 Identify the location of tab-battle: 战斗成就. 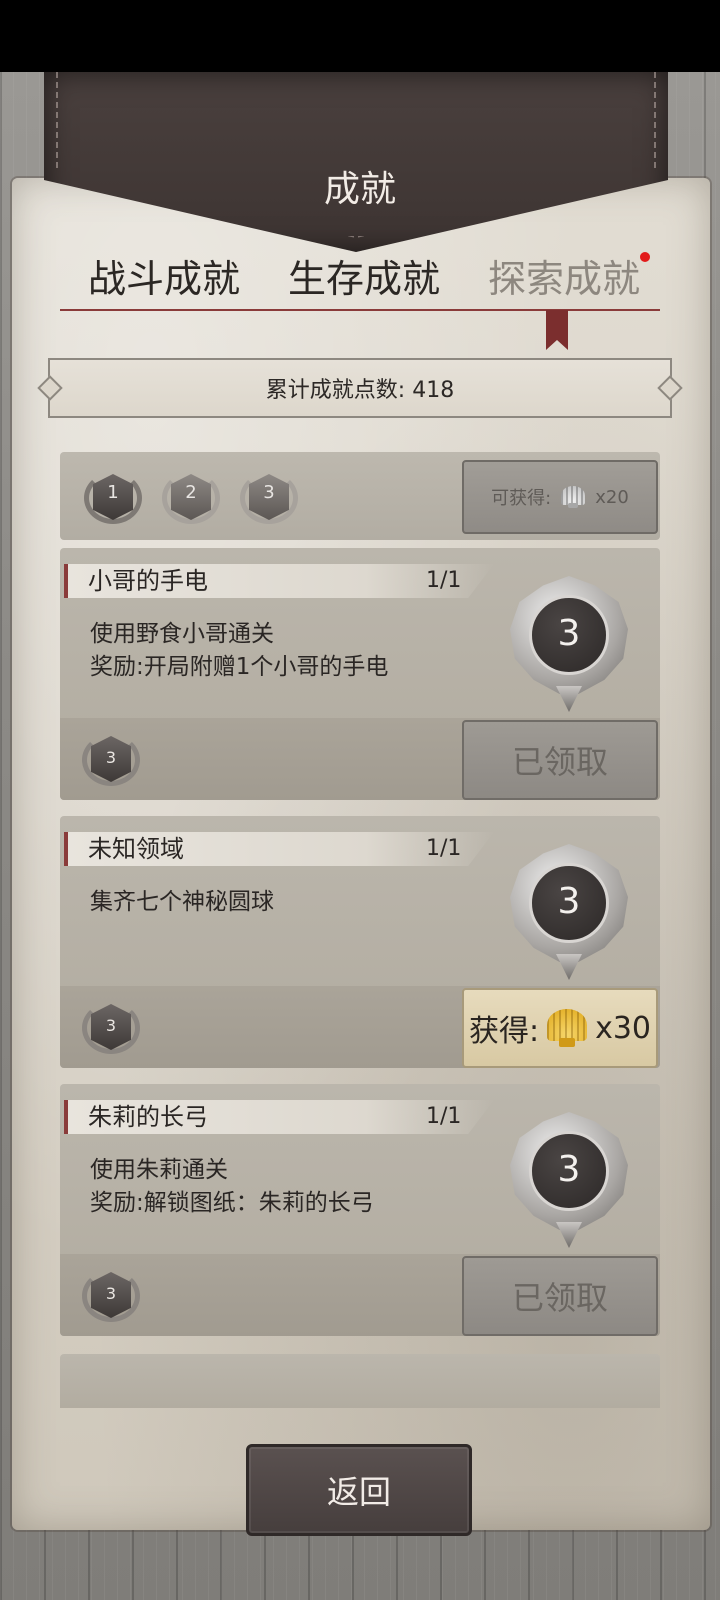
(164, 275).